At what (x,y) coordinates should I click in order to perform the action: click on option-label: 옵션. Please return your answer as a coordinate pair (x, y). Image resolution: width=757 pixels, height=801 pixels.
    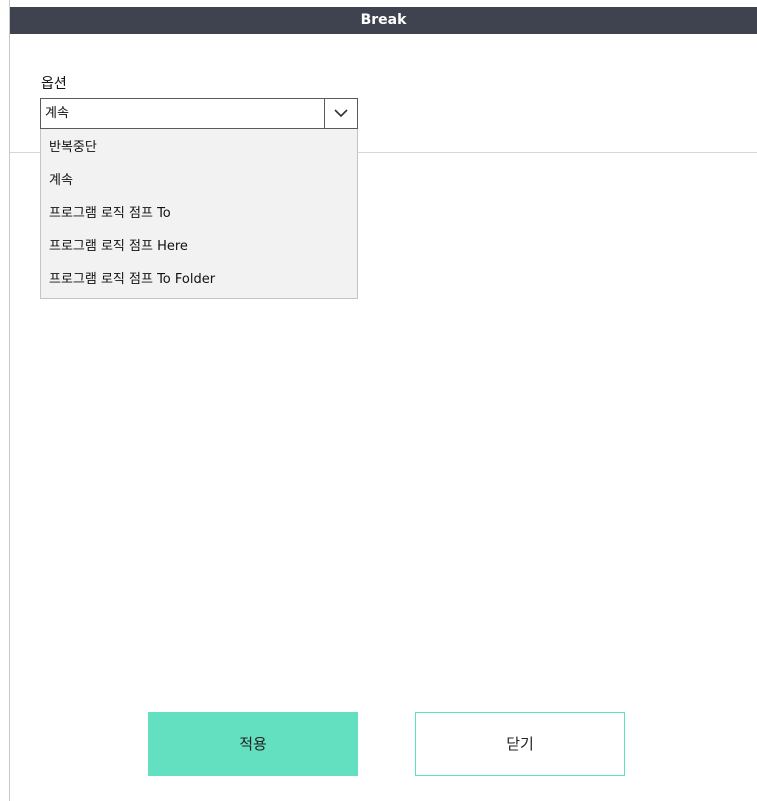
    Looking at the image, I should click on (54, 84).